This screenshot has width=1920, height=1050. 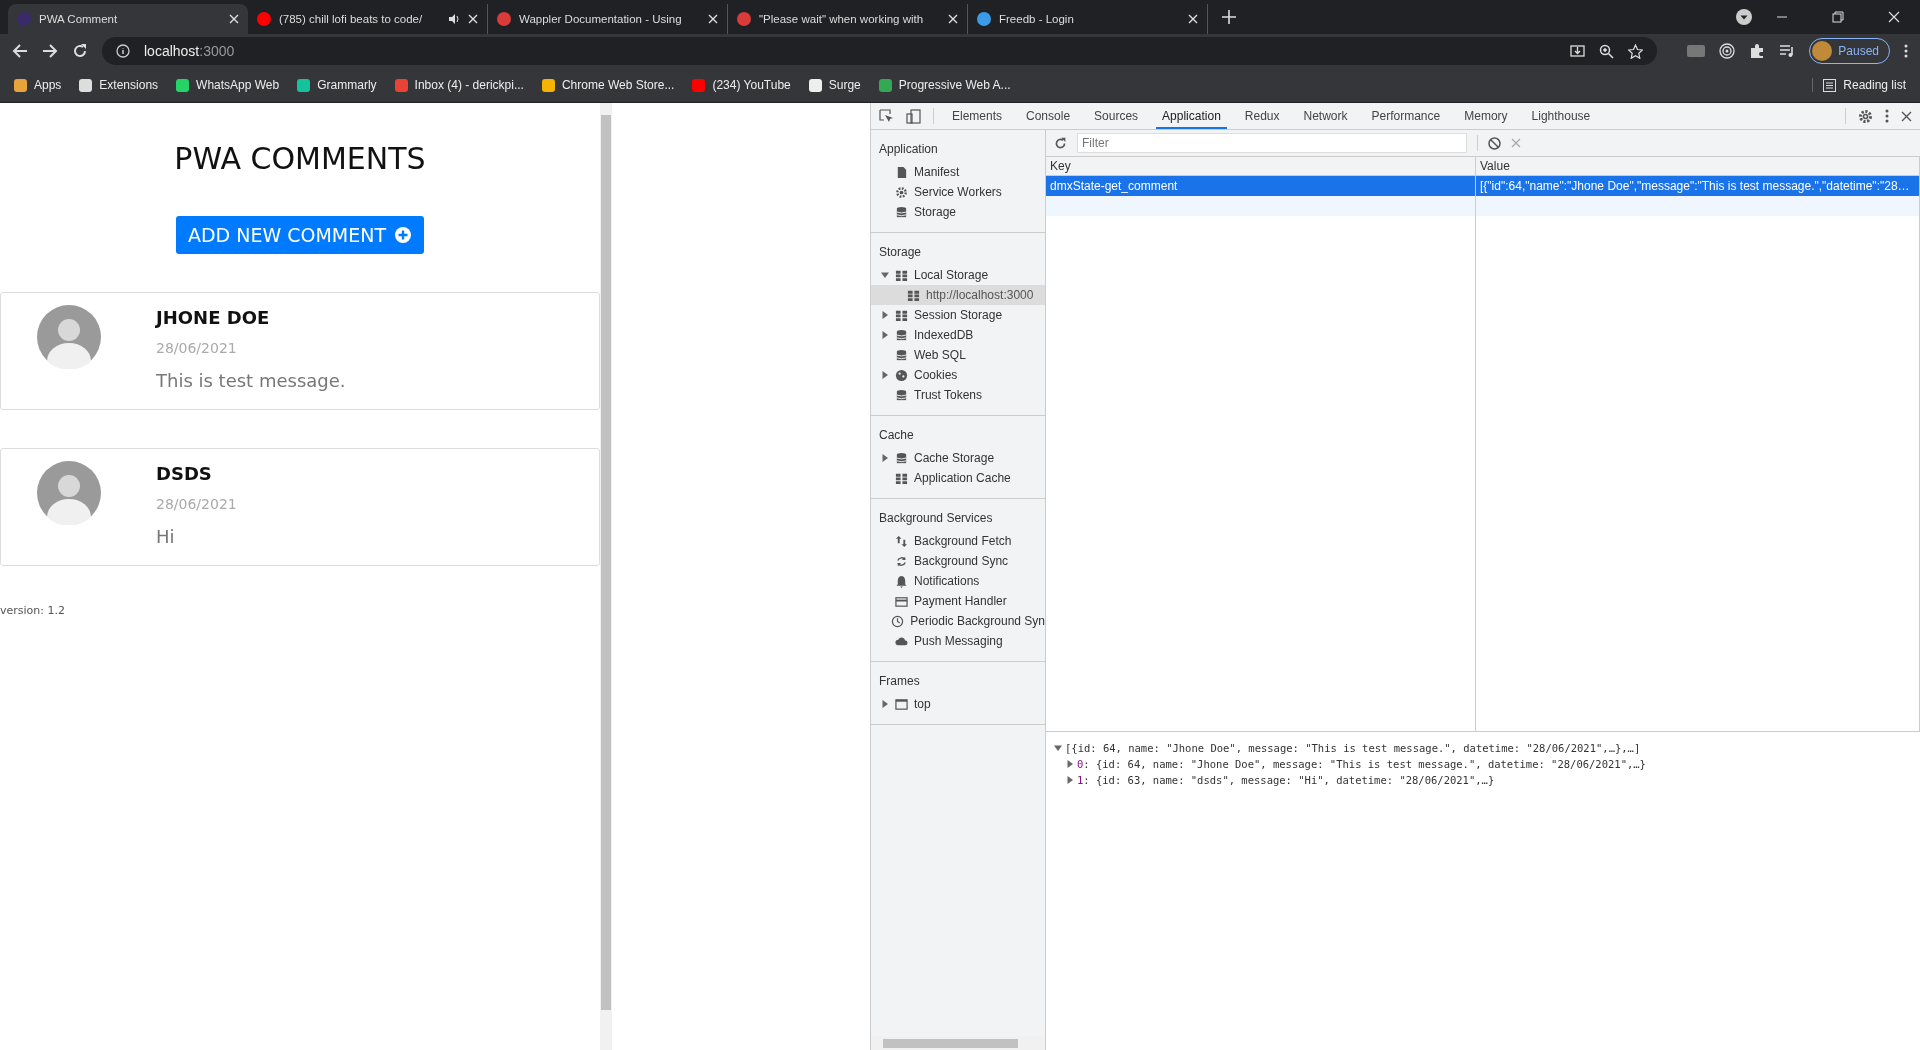 What do you see at coordinates (958, 478) in the screenshot?
I see `sidebar-item: Application Cache` at bounding box center [958, 478].